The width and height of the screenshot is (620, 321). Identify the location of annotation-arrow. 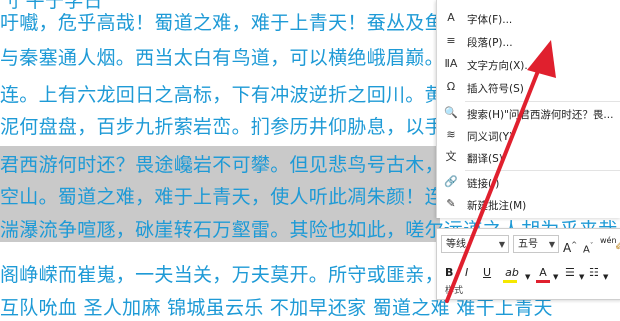
(500, 171).